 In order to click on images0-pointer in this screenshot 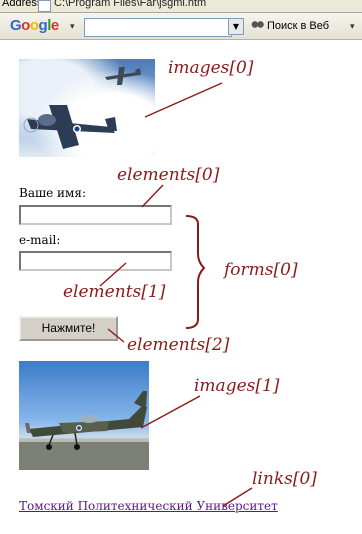, I will do `click(183, 100)`.